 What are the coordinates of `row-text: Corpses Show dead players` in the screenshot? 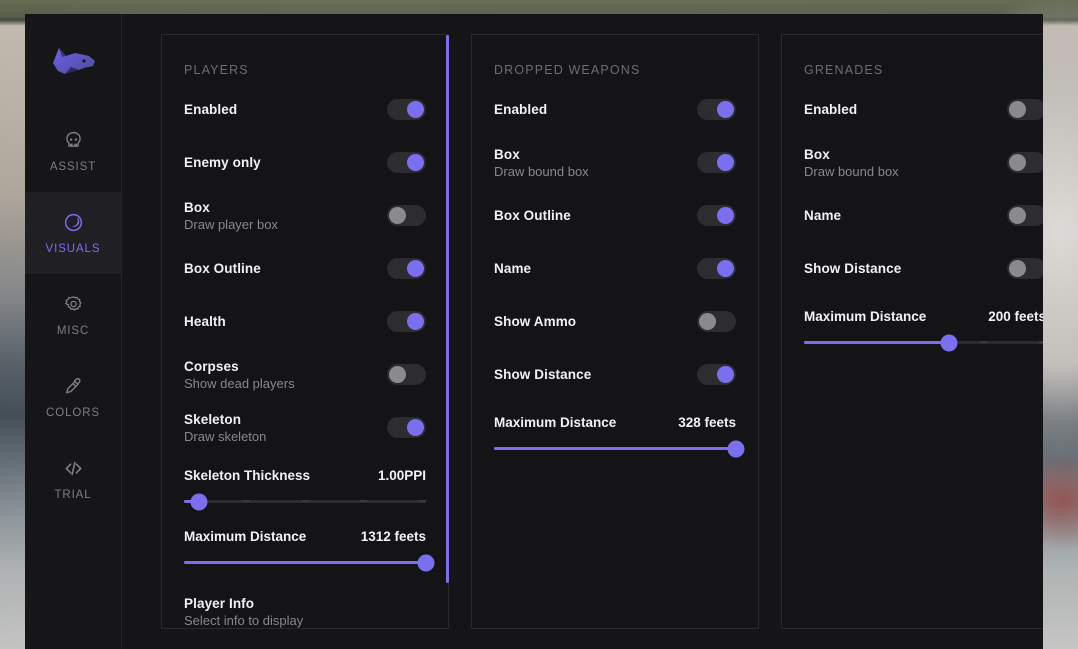 It's located at (239, 375).